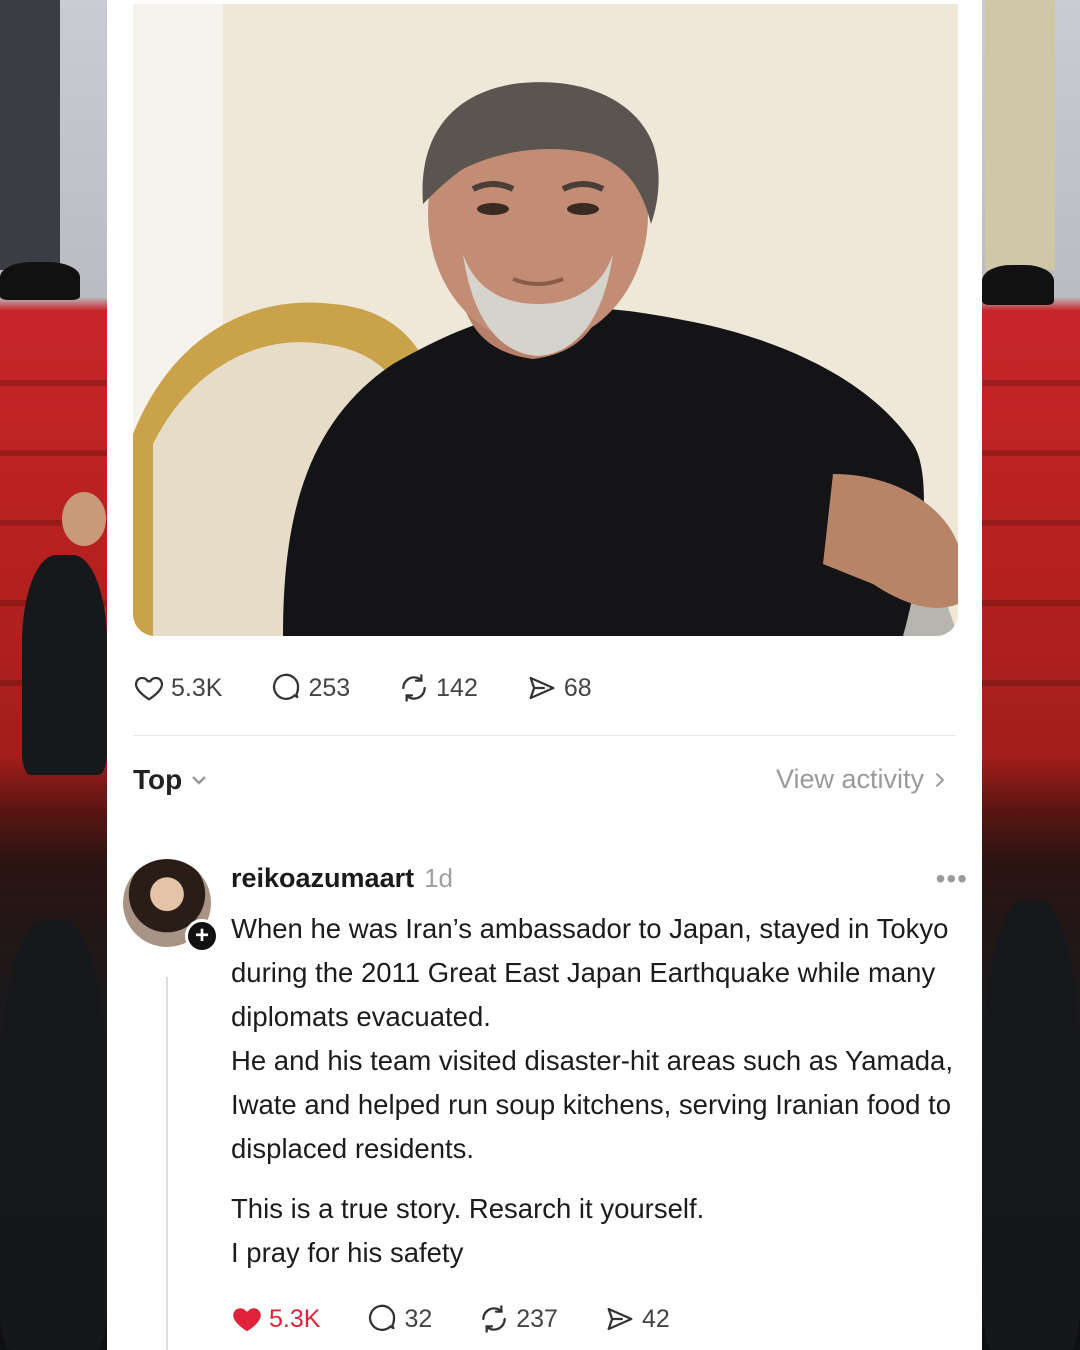 Image resolution: width=1080 pixels, height=1350 pixels. I want to click on comment-stats: 5.3K 32 237 42, so click(473, 1319).